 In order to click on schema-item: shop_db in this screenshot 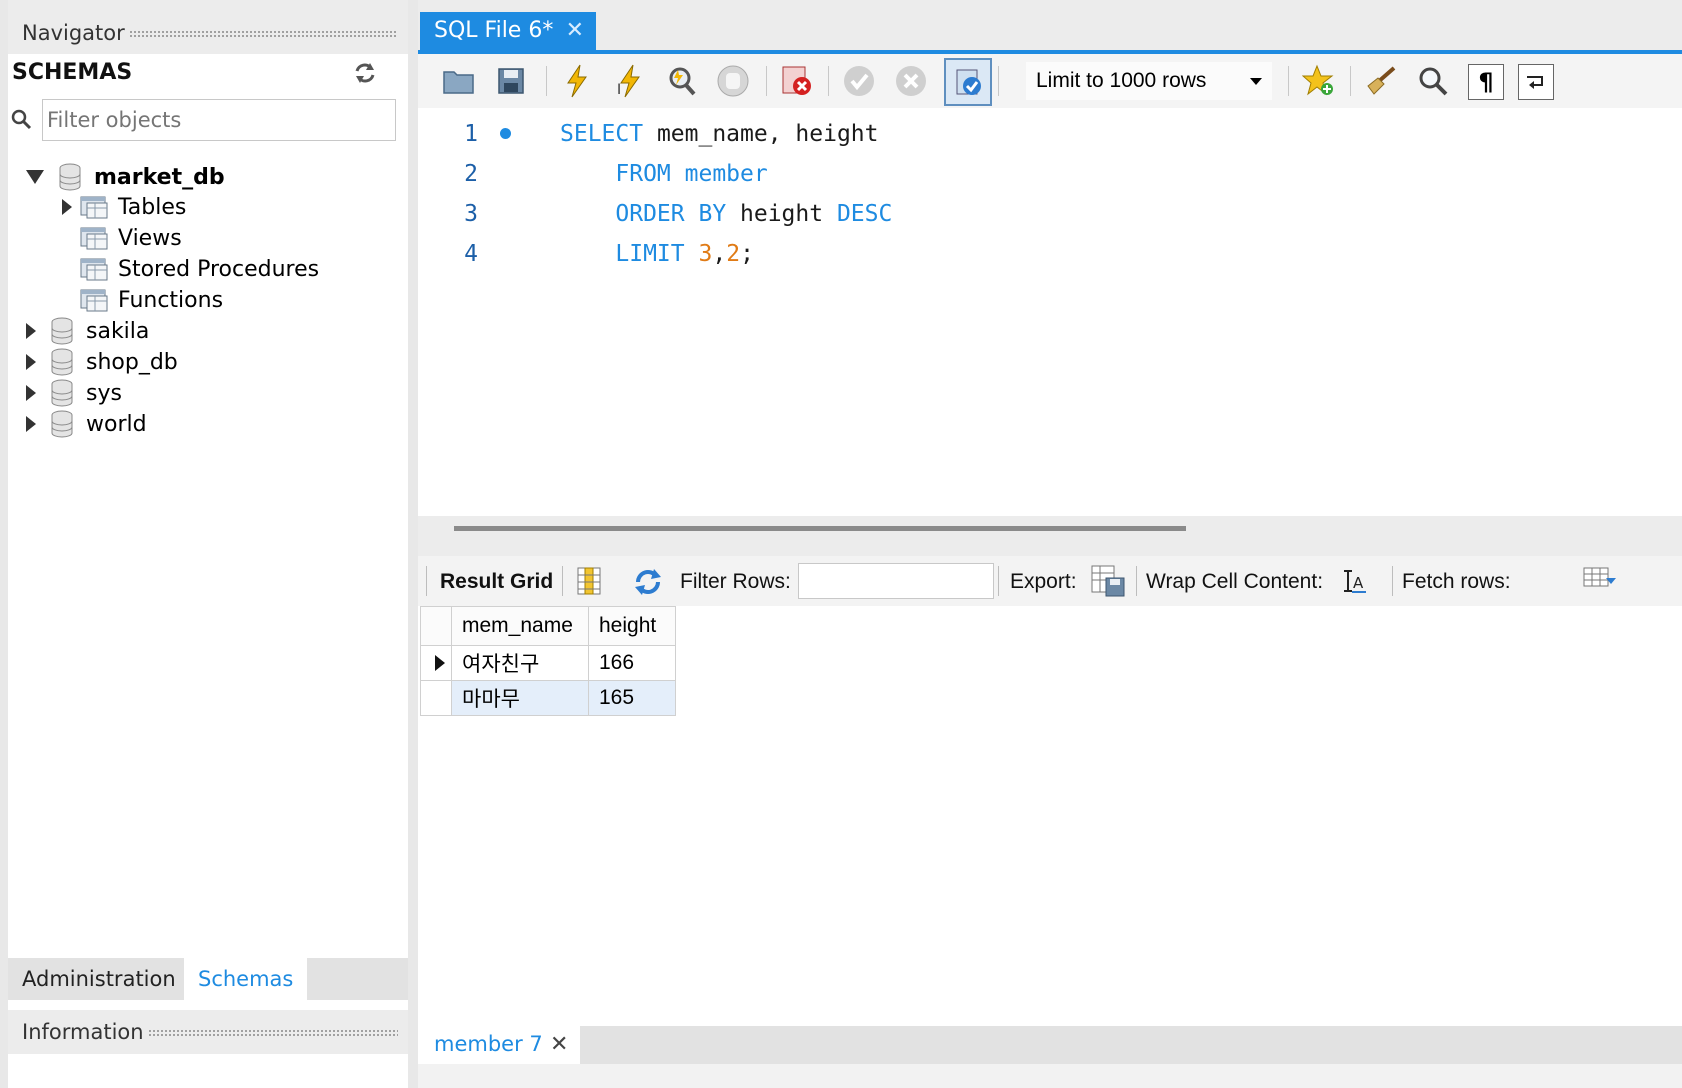, I will do `click(102, 362)`.